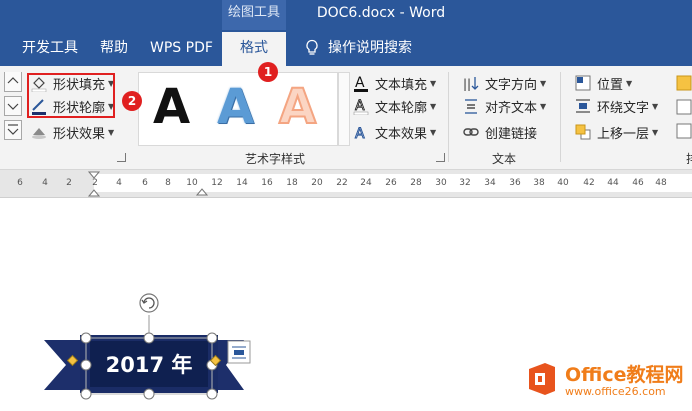  Describe the element at coordinates (603, 83) in the screenshot. I see `position-button: 位置 ▼` at that location.